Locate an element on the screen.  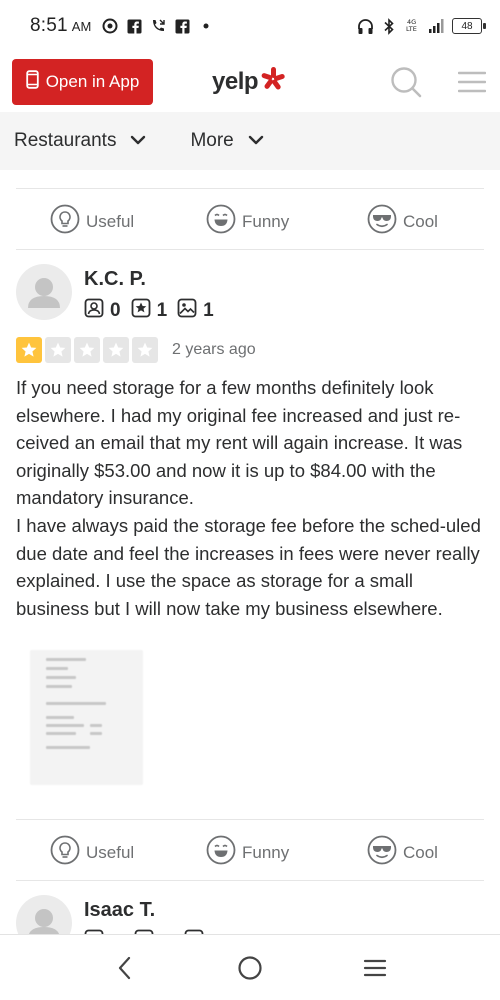
recents-icon is located at coordinates (375, 968).